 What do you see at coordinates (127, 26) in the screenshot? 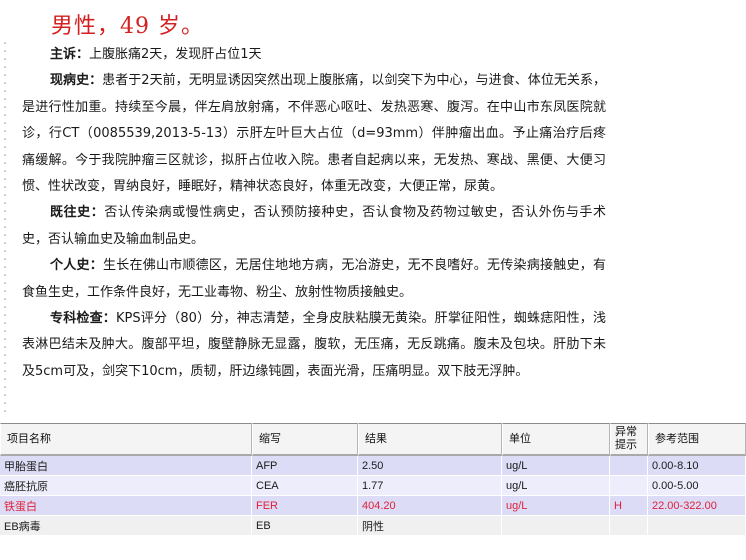
I see `patient-header: 男性，49 岁。` at bounding box center [127, 26].